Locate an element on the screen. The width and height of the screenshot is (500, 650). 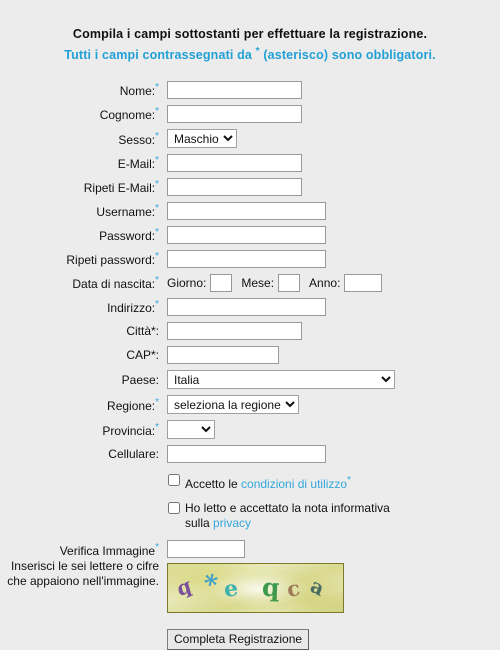
email-input is located at coordinates (234, 163).